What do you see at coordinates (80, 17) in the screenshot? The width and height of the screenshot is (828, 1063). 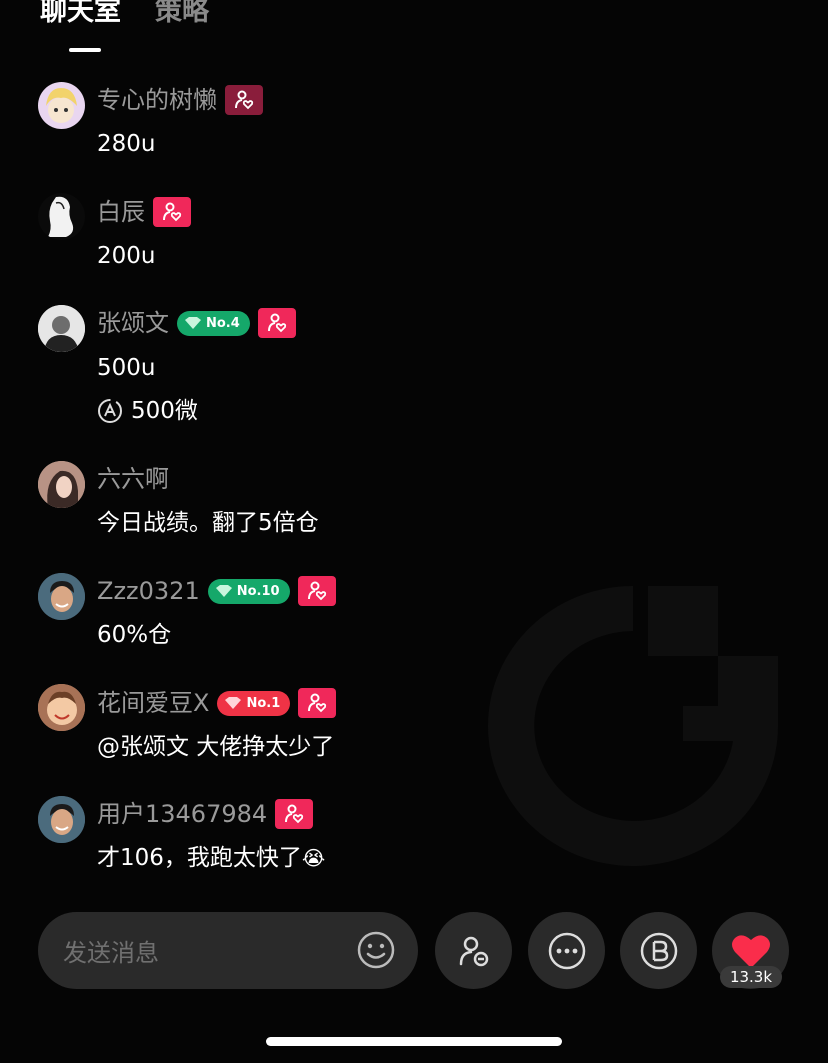 I see `tab-chatroom: 聊天室` at bounding box center [80, 17].